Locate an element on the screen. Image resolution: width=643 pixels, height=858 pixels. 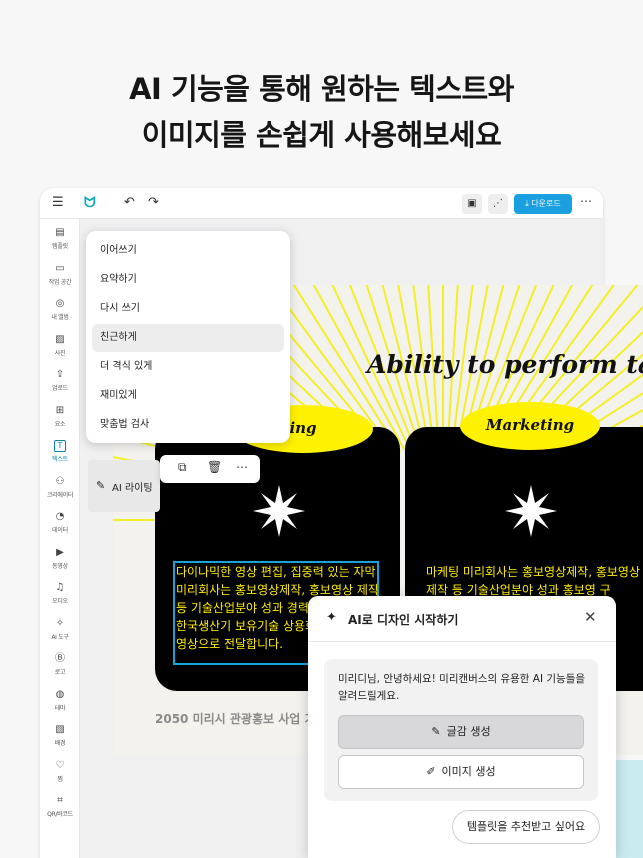
menu-item-3: 친근하게 is located at coordinates (188, 338).